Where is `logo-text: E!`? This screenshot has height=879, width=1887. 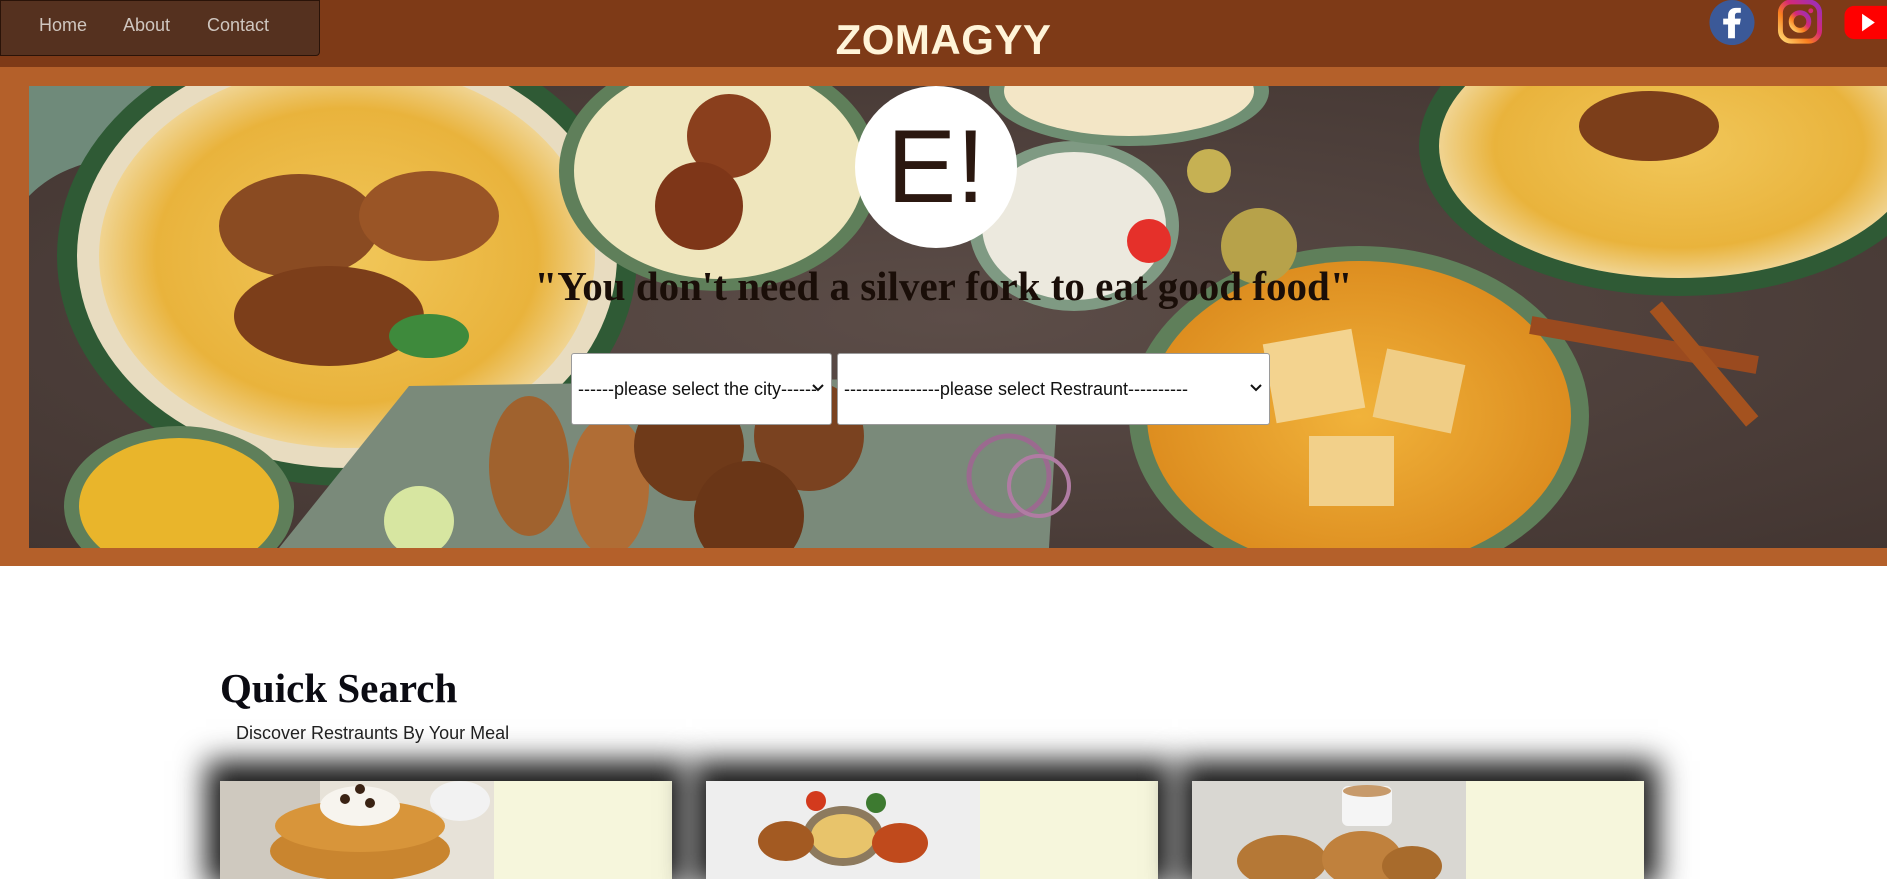
logo-text: E! is located at coordinates (936, 167).